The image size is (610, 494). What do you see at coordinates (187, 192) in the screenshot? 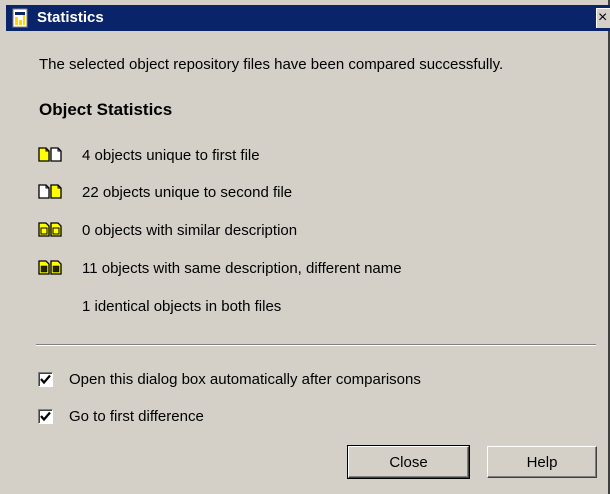
I see `stat-text: 22 objects unique to second file` at bounding box center [187, 192].